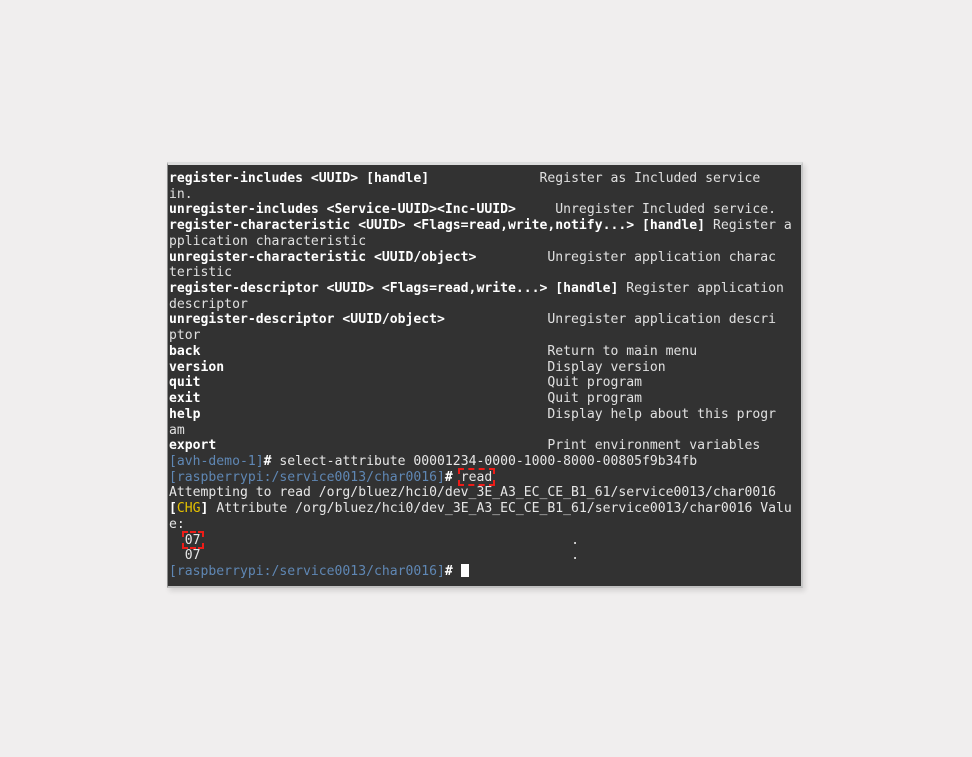 The width and height of the screenshot is (972, 757). Describe the element at coordinates (485, 525) in the screenshot. I see `terminal-line: e:` at that location.